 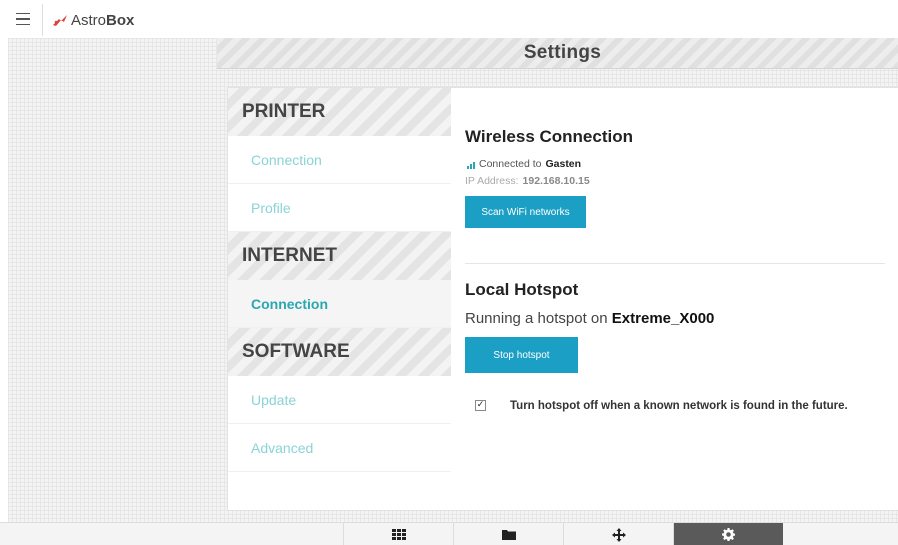 What do you see at coordinates (663, 318) in the screenshot?
I see `hotspot-name: Extreme_X000` at bounding box center [663, 318].